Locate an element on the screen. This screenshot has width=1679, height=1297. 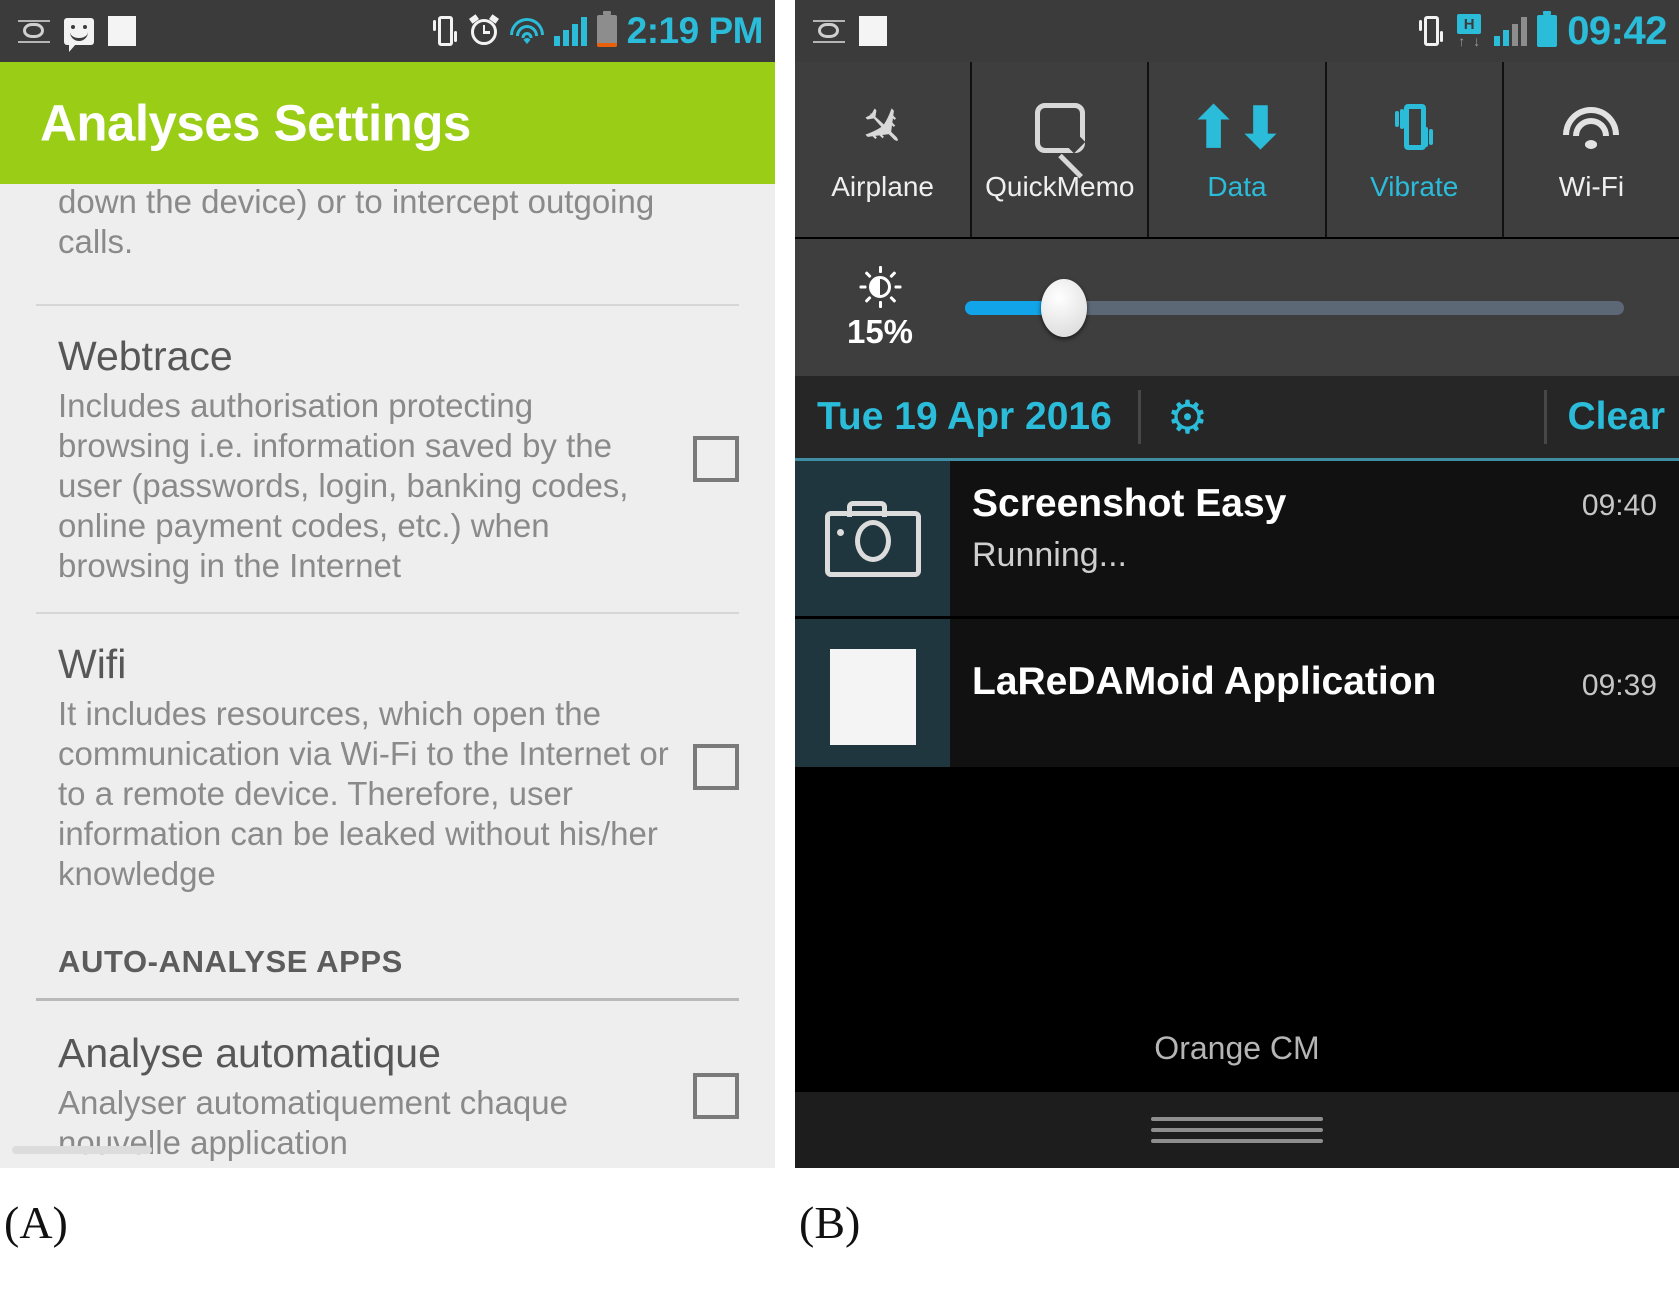
quick-toggle-airplane: ✈ Airplane is located at coordinates (884, 149).